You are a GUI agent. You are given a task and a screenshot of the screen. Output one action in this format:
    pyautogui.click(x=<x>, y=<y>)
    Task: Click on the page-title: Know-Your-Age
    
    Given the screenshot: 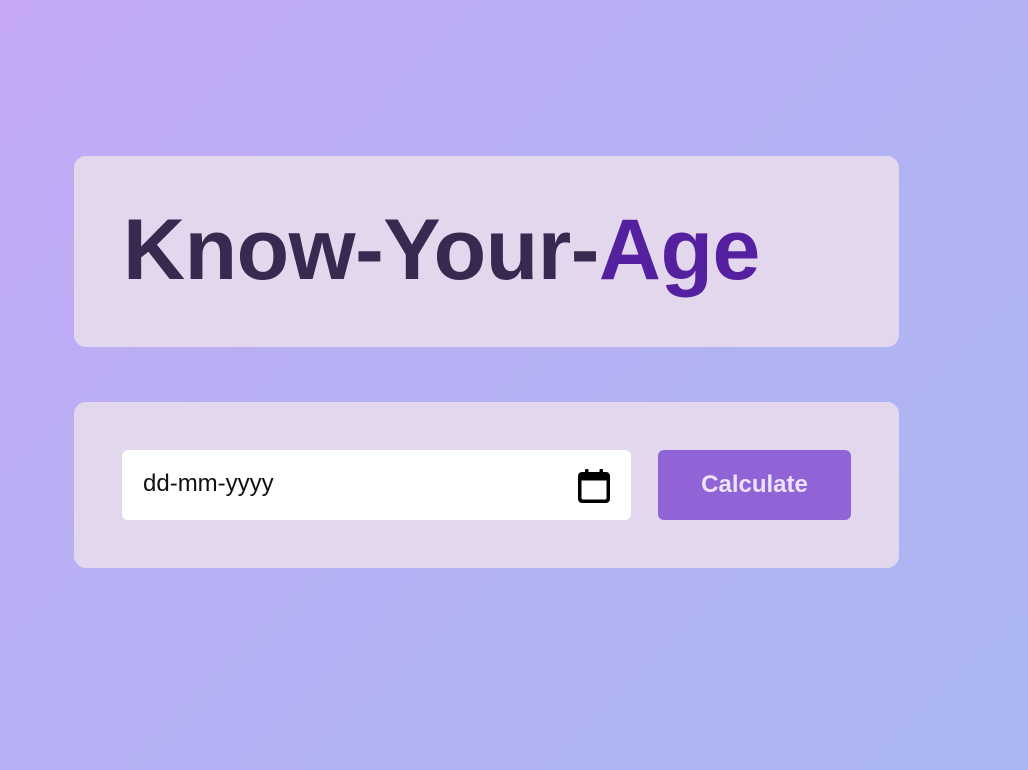 What is the action you would take?
    pyautogui.click(x=441, y=250)
    